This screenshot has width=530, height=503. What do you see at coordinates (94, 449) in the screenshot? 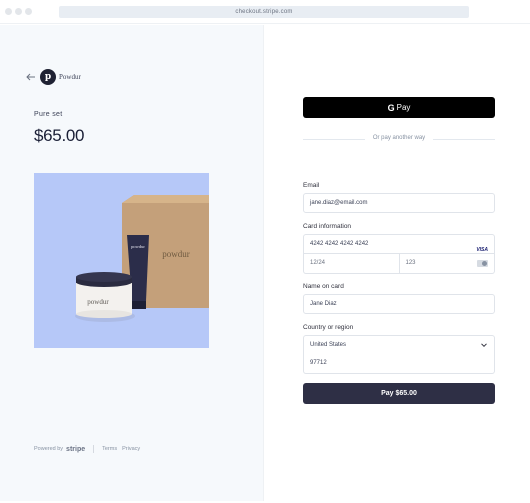
I see `footer-separator` at bounding box center [94, 449].